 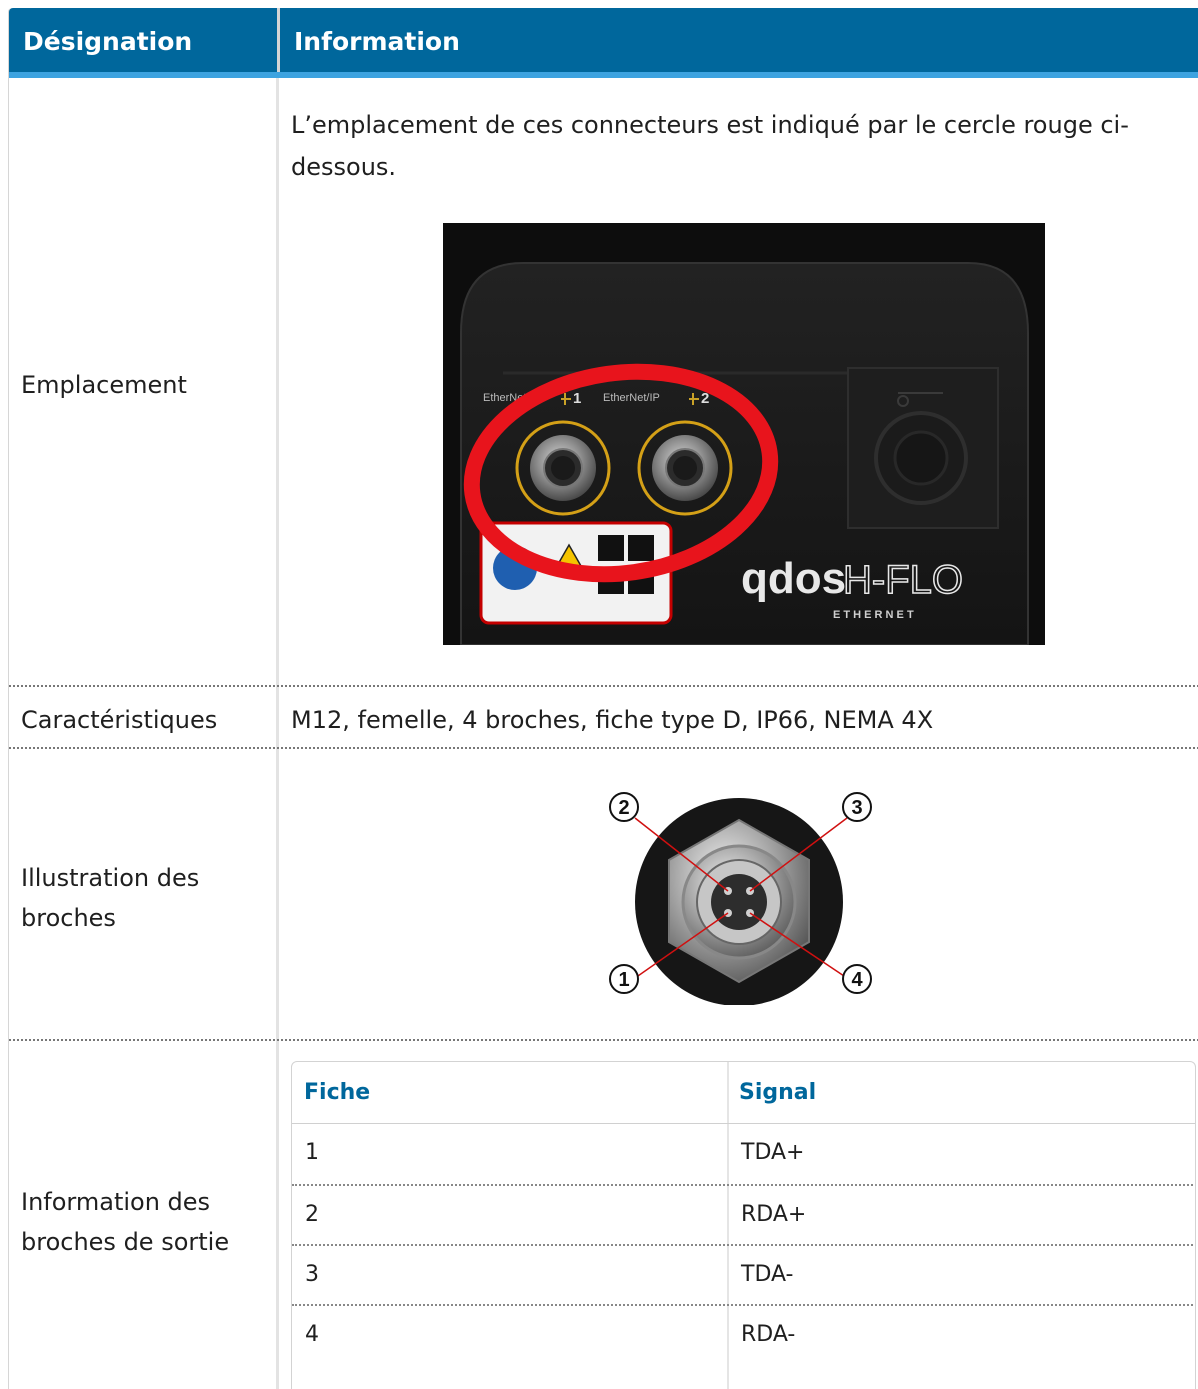 What do you see at coordinates (737, 40) in the screenshot?
I see `header-information: Information` at bounding box center [737, 40].